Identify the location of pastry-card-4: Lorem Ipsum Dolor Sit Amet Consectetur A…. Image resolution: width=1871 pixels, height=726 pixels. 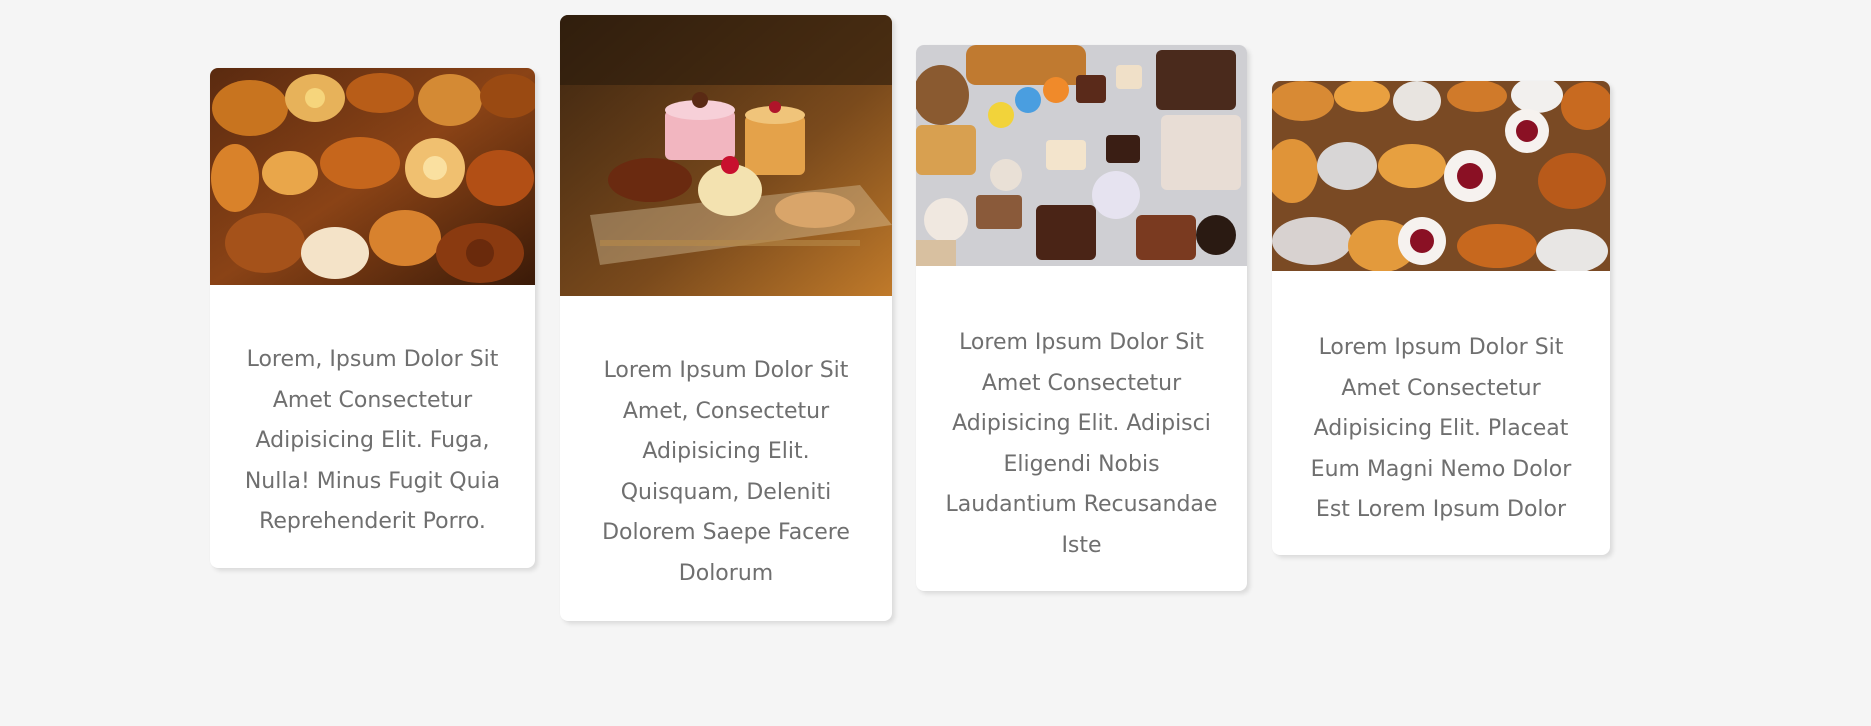
(1441, 318).